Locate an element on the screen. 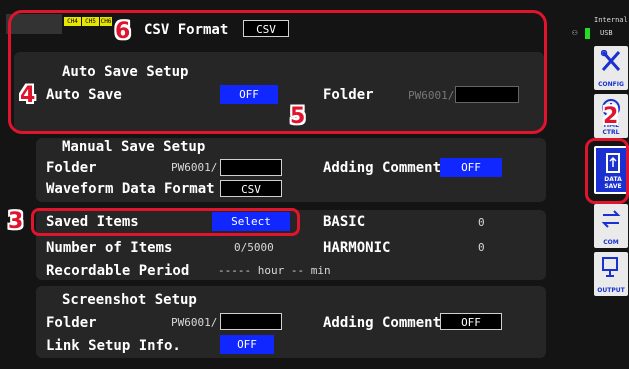 This screenshot has height=369, width=629. manual-save-folder-prefix: PW6001/ is located at coordinates (194, 167).